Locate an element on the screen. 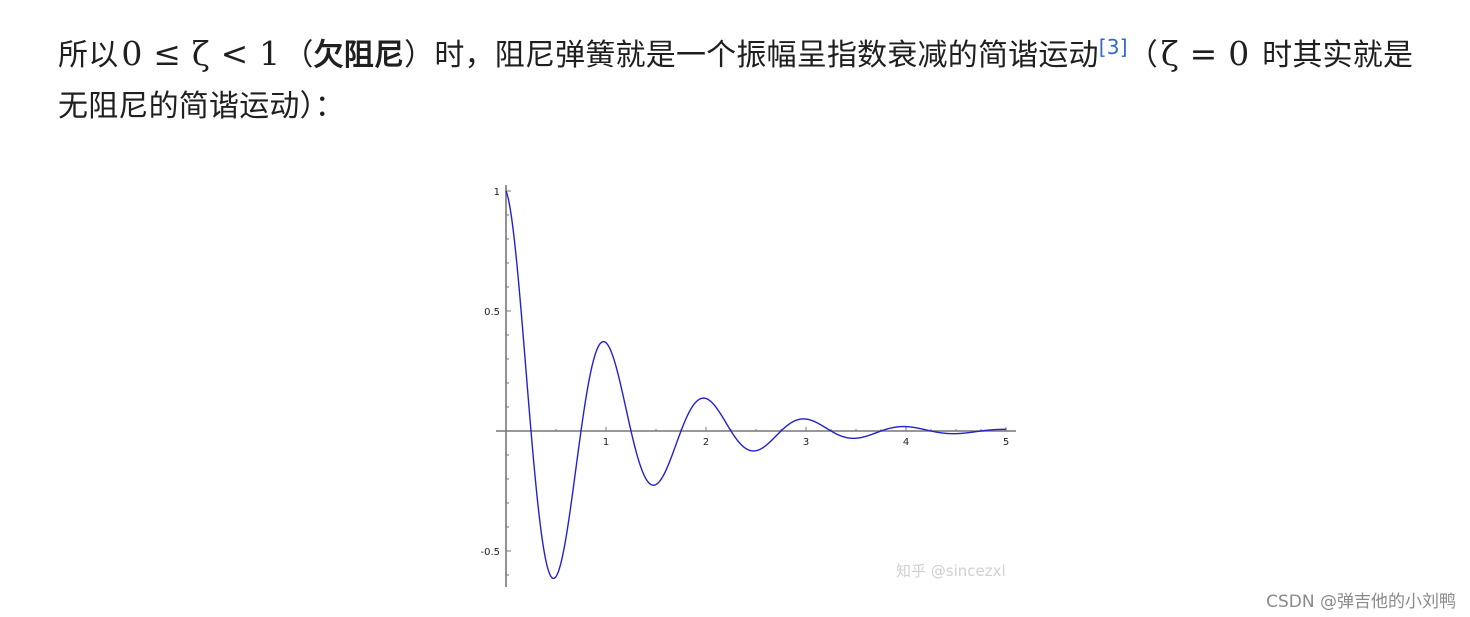 This screenshot has width=1470, height=617. x-tick-label: 1 is located at coordinates (606, 442).